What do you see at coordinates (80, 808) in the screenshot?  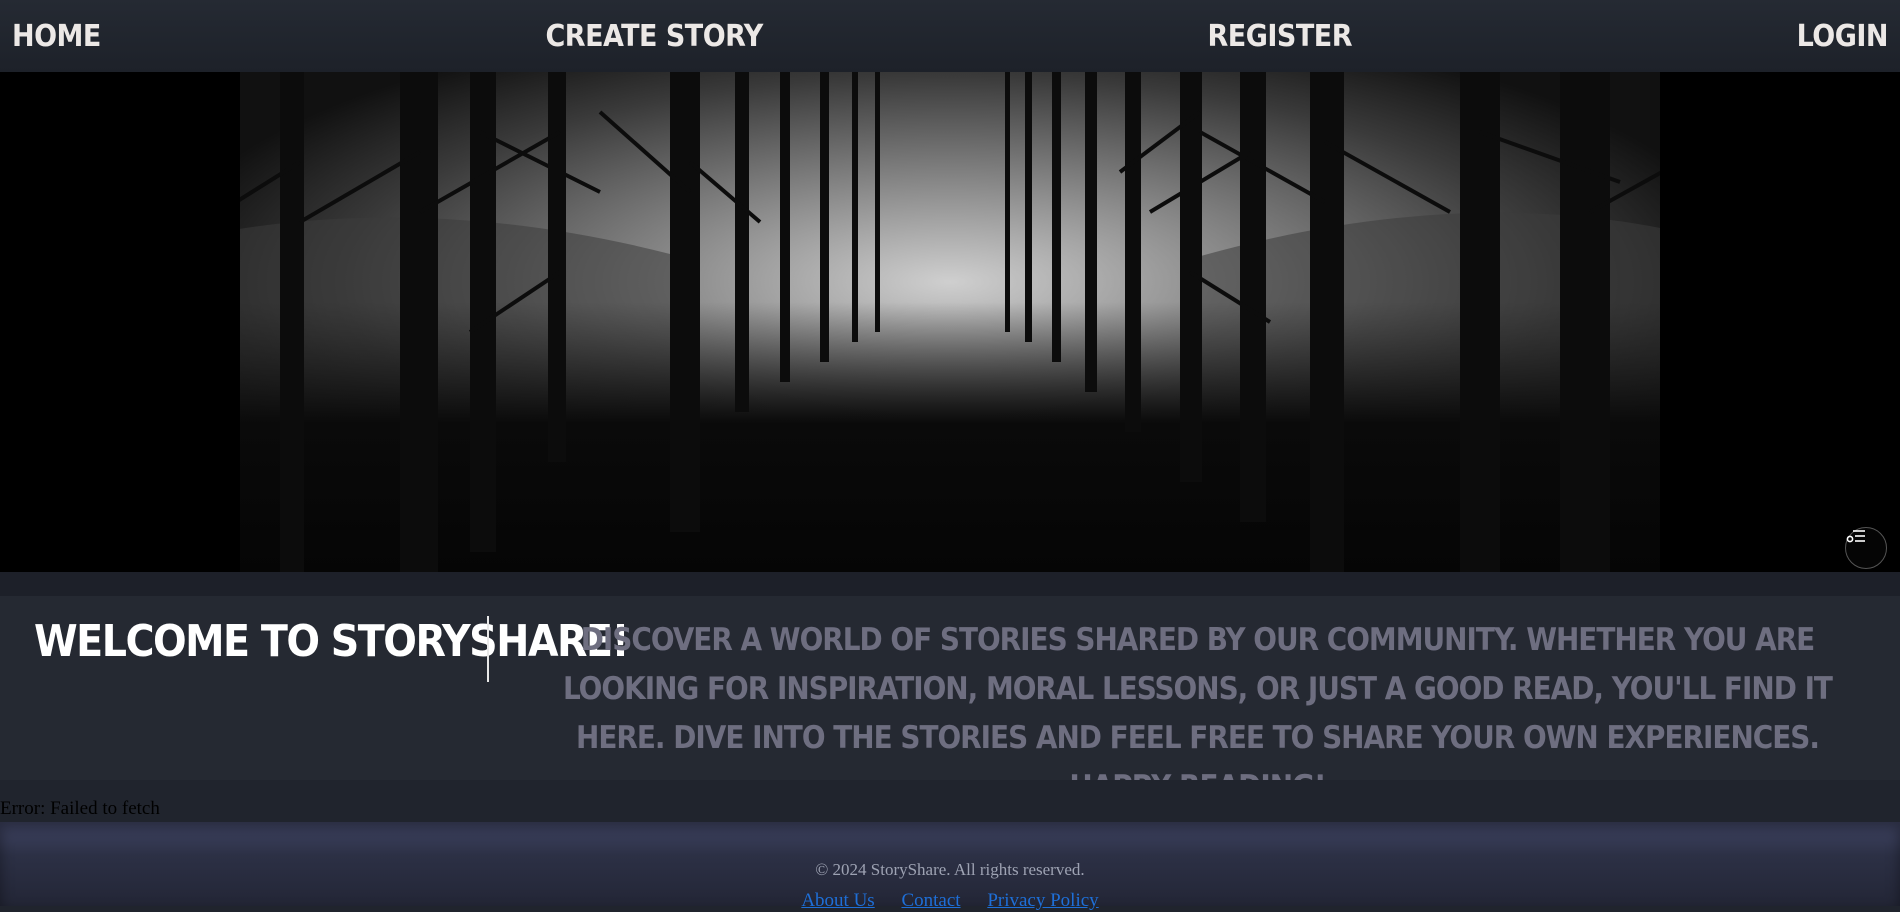 I see `error-message: Error: Failed to fetch` at bounding box center [80, 808].